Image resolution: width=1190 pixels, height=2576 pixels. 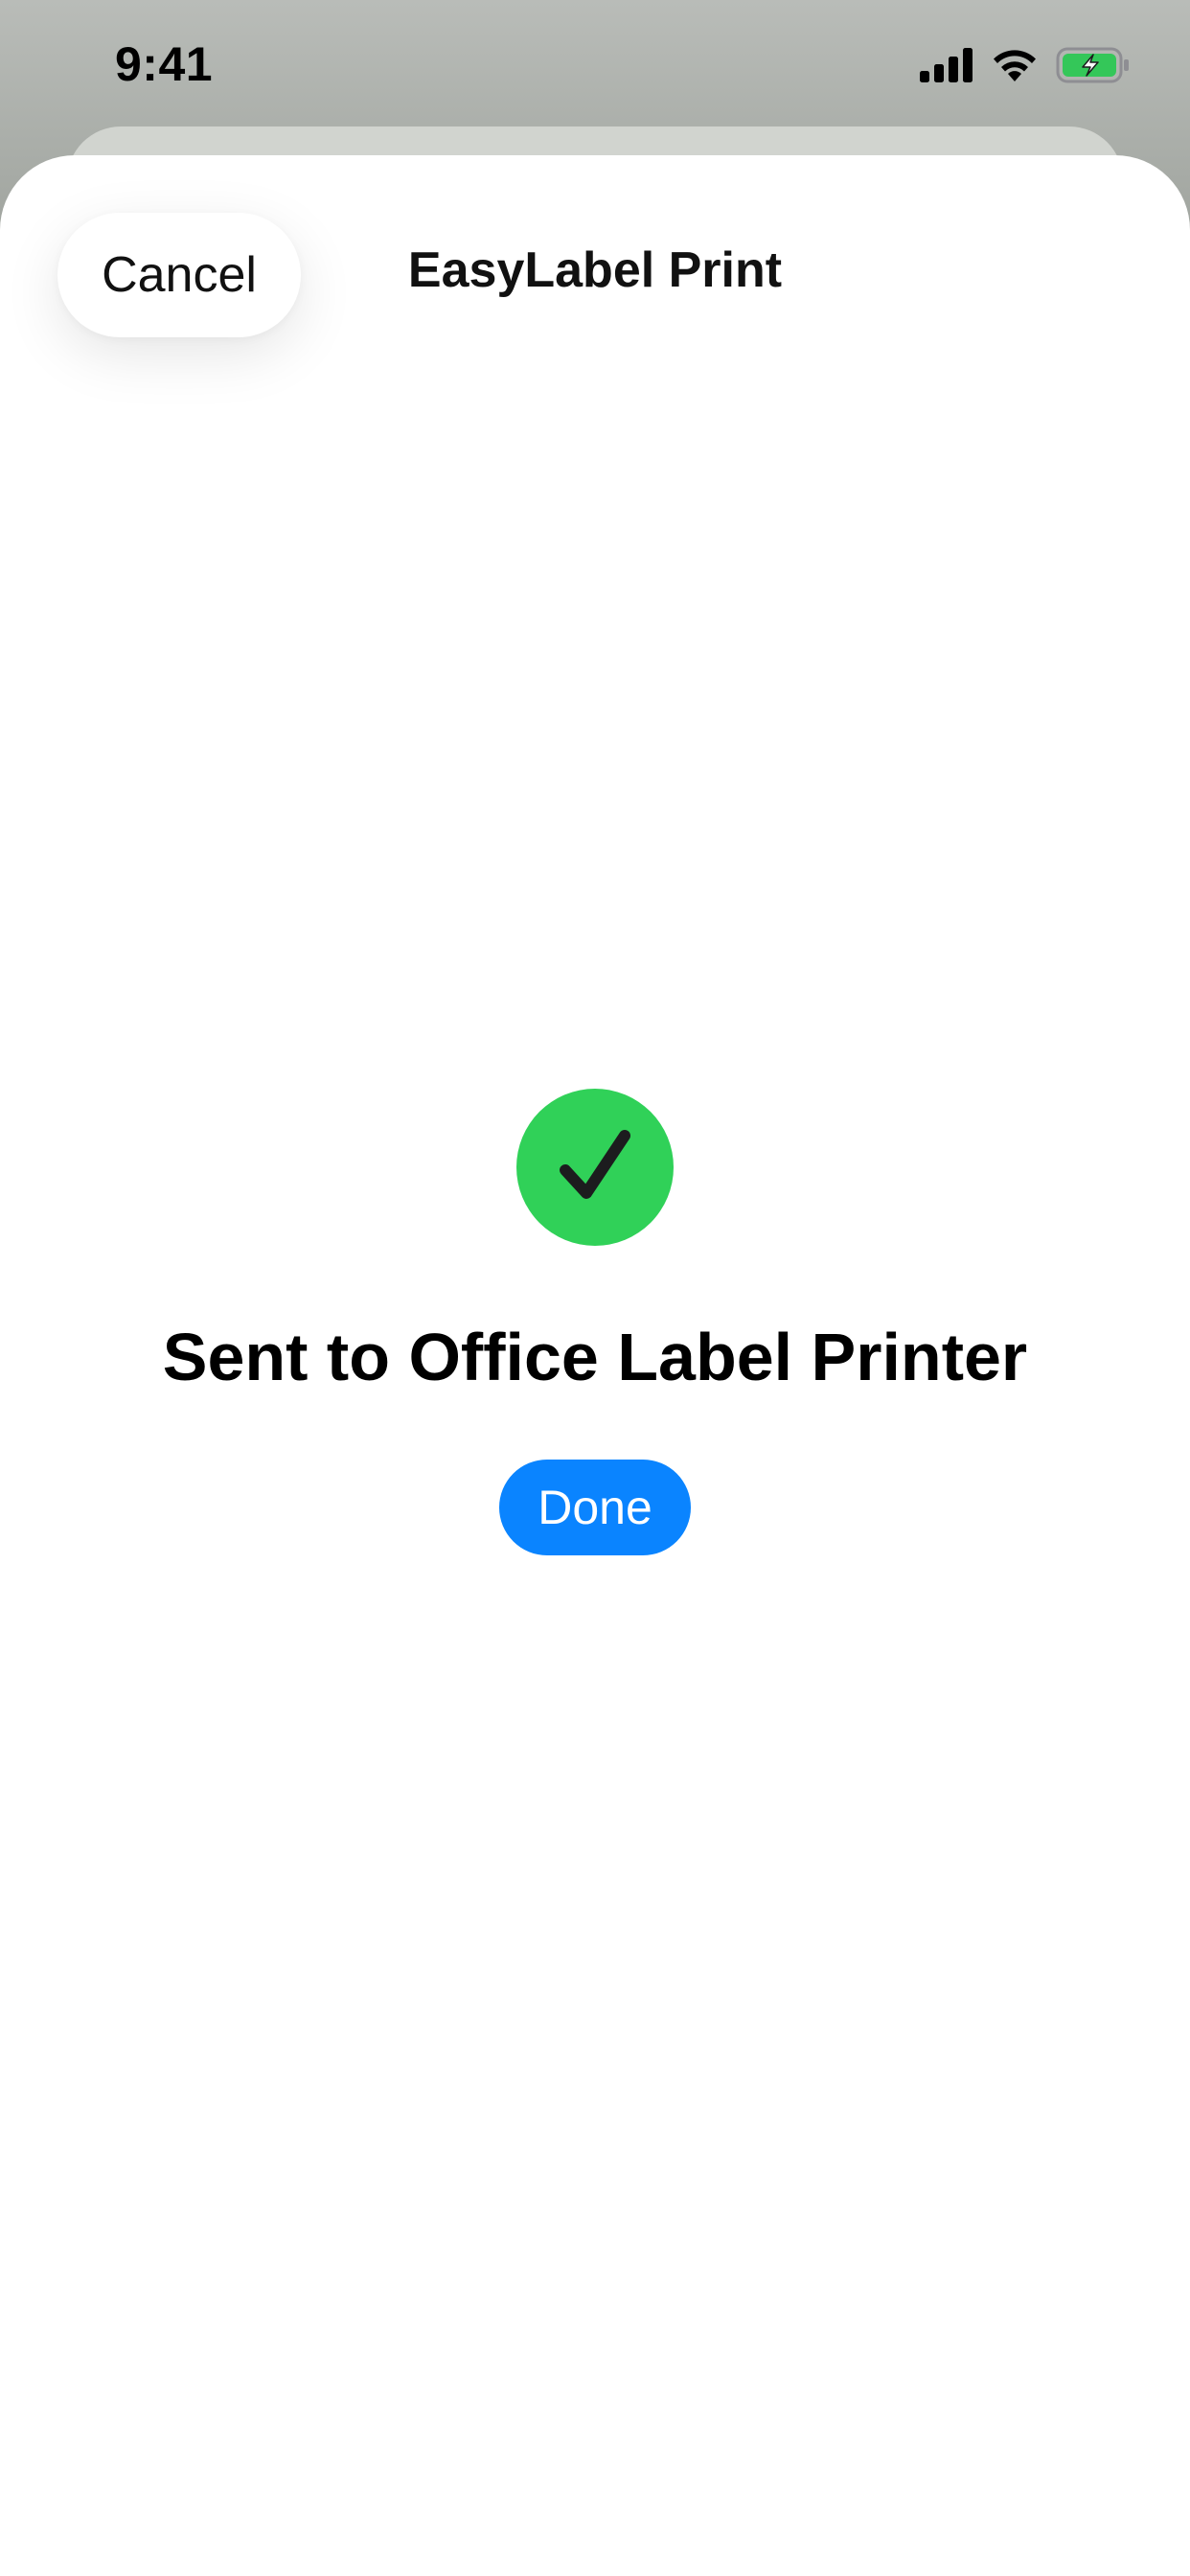 I want to click on sheet-title: EasyLabel Print, so click(x=595, y=270).